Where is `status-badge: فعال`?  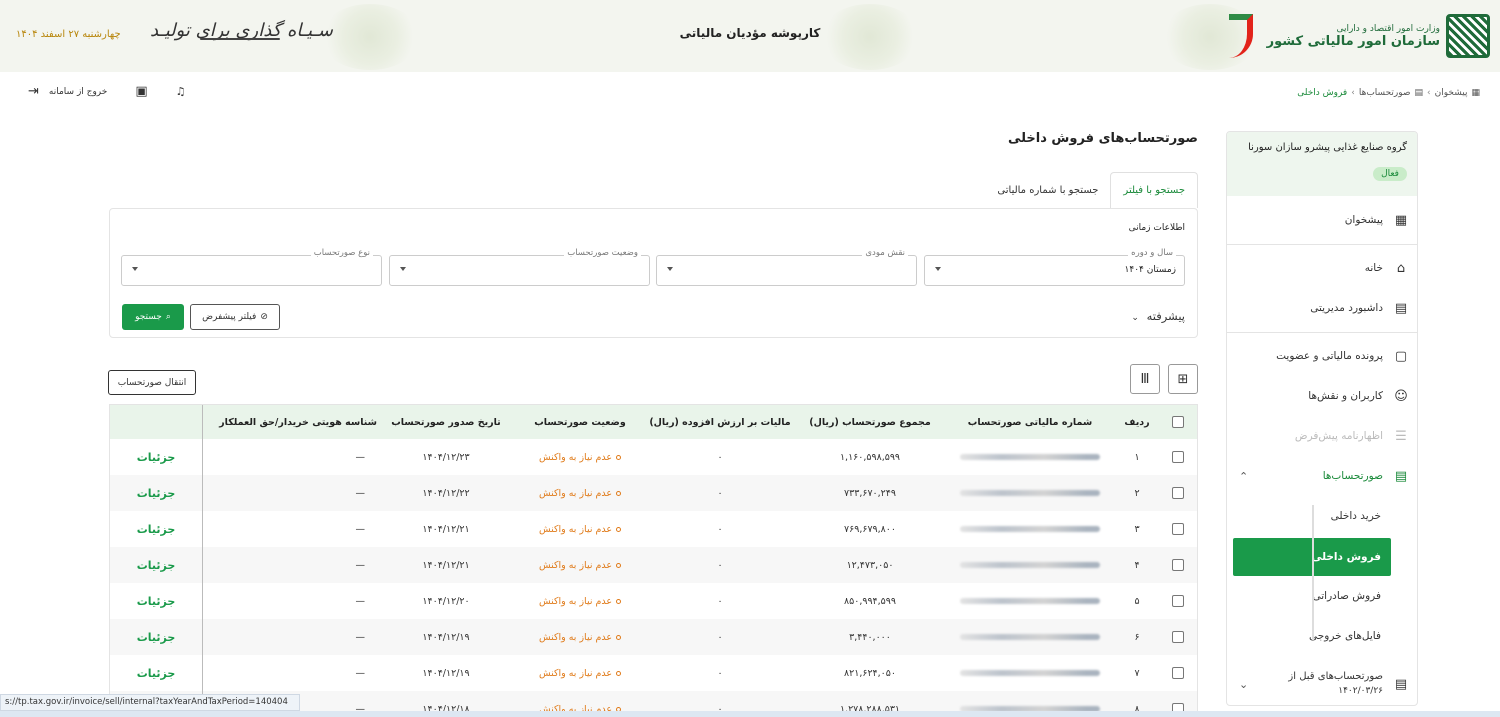
status-badge: فعال is located at coordinates (1390, 174).